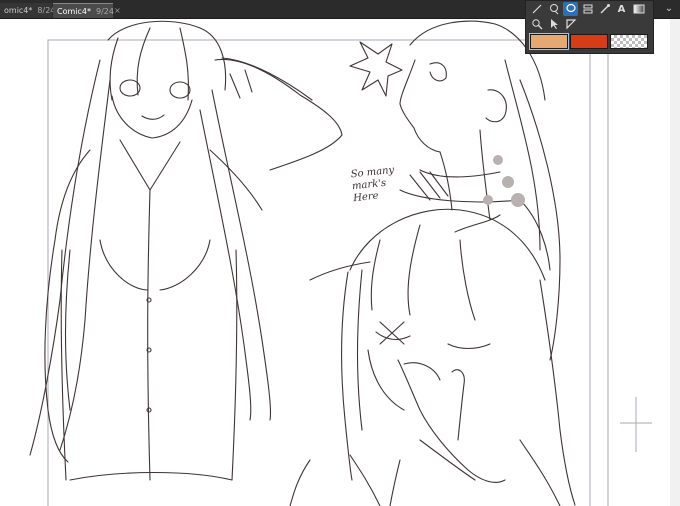 This screenshot has height=506, width=680. Describe the element at coordinates (536, 10) in the screenshot. I see `line-tool-icon` at that location.